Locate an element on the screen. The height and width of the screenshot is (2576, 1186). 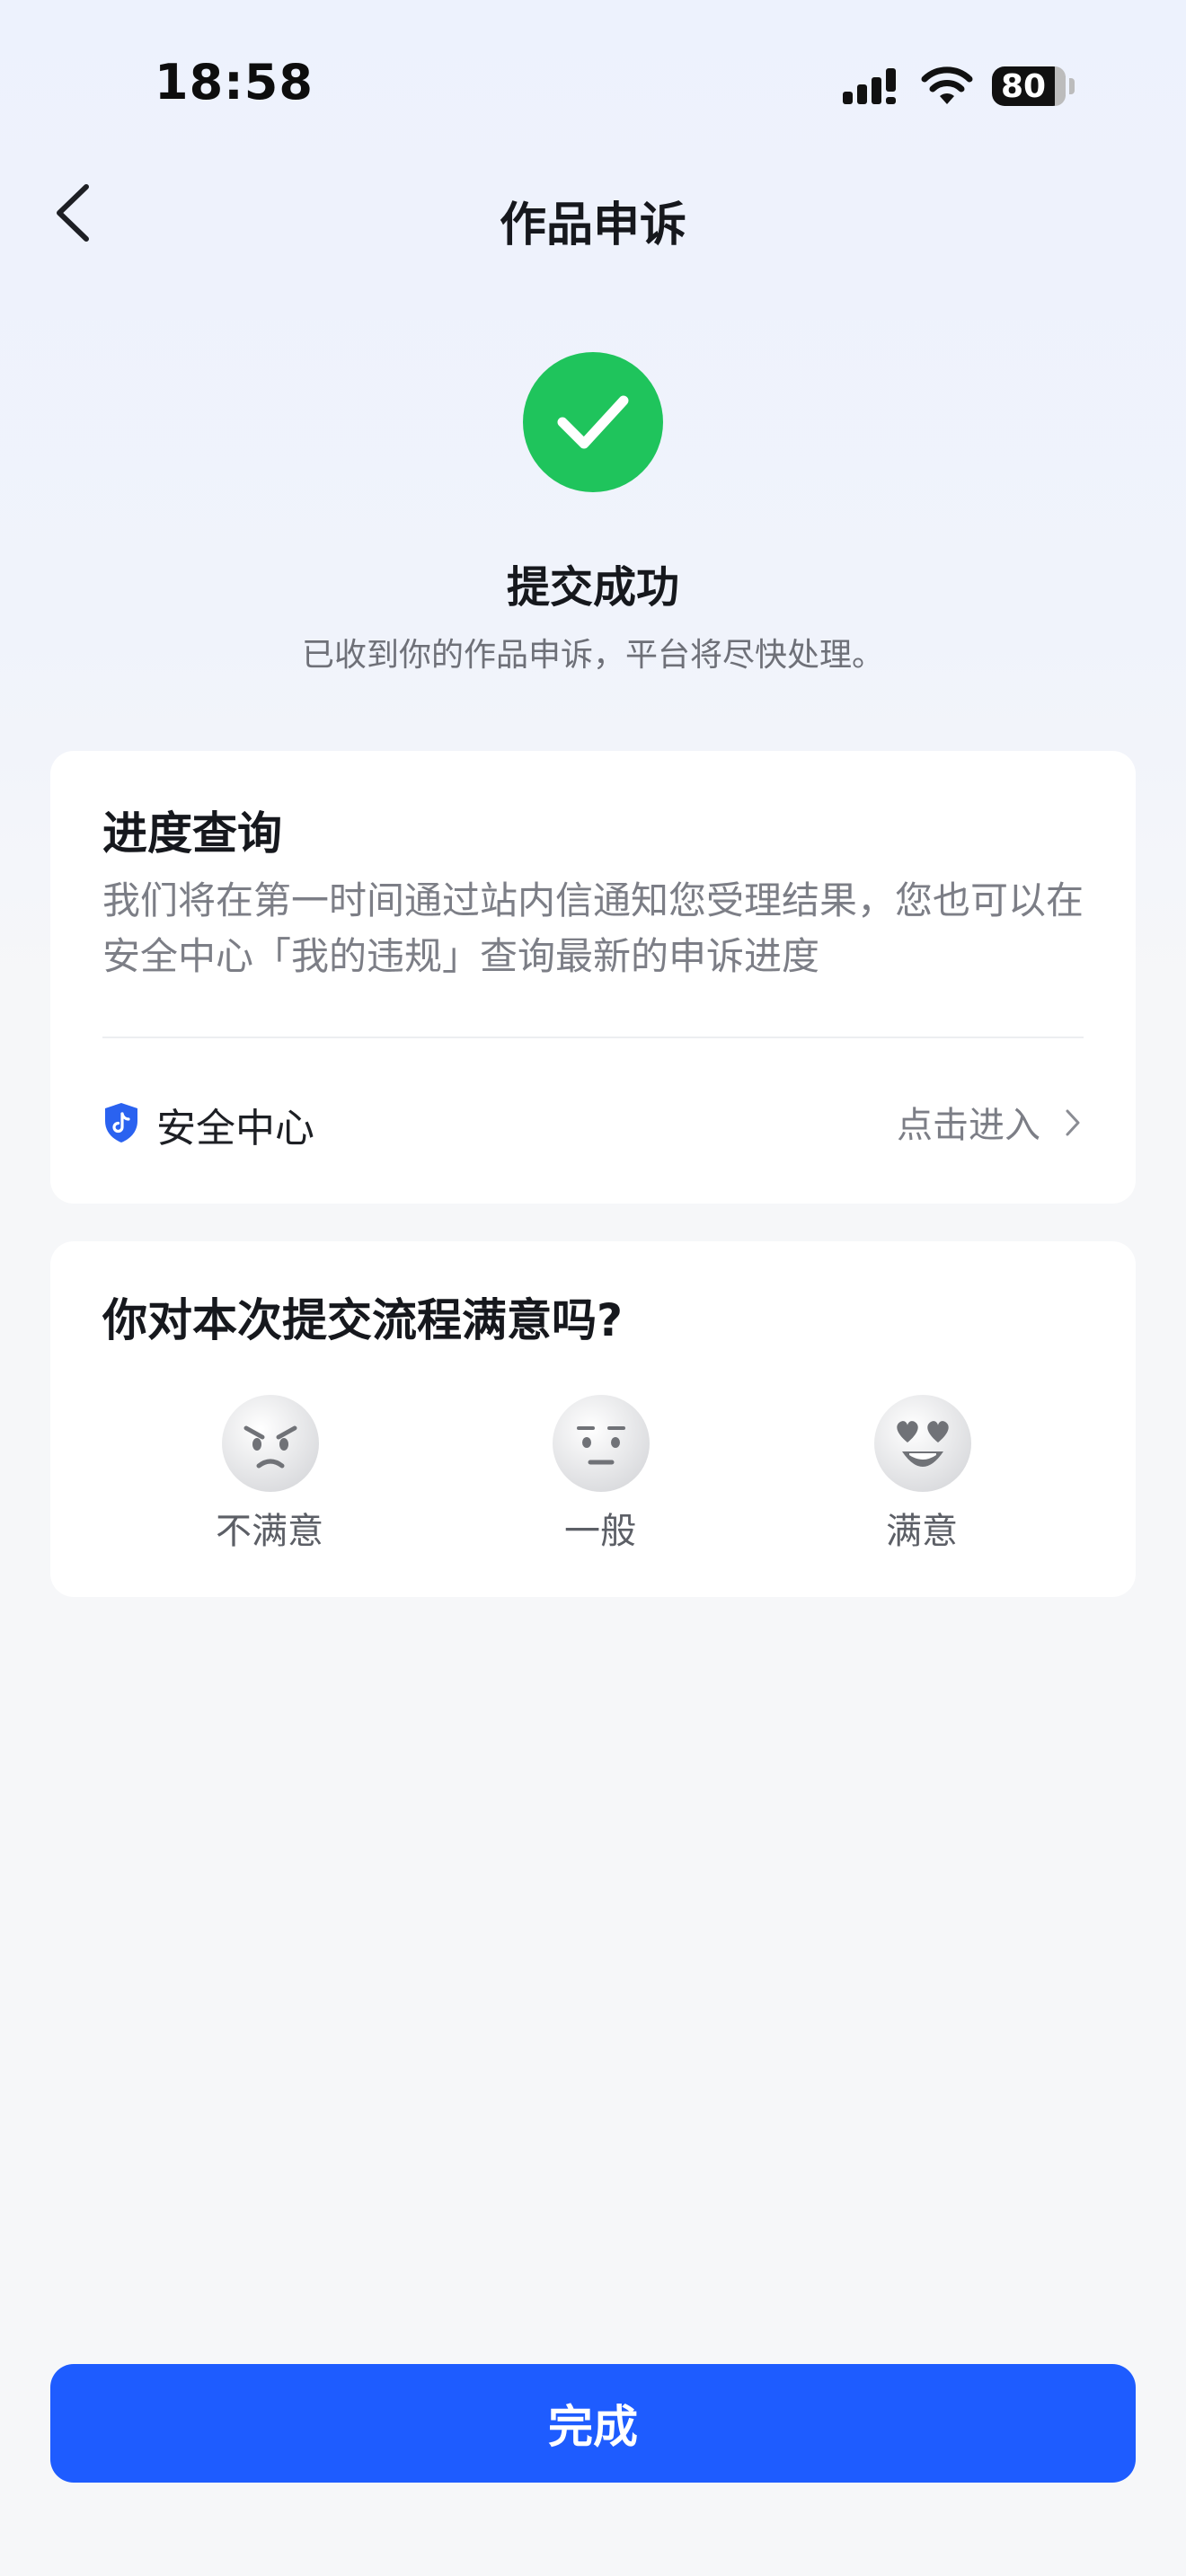
security-center-label: 安全中心 is located at coordinates (235, 1128).